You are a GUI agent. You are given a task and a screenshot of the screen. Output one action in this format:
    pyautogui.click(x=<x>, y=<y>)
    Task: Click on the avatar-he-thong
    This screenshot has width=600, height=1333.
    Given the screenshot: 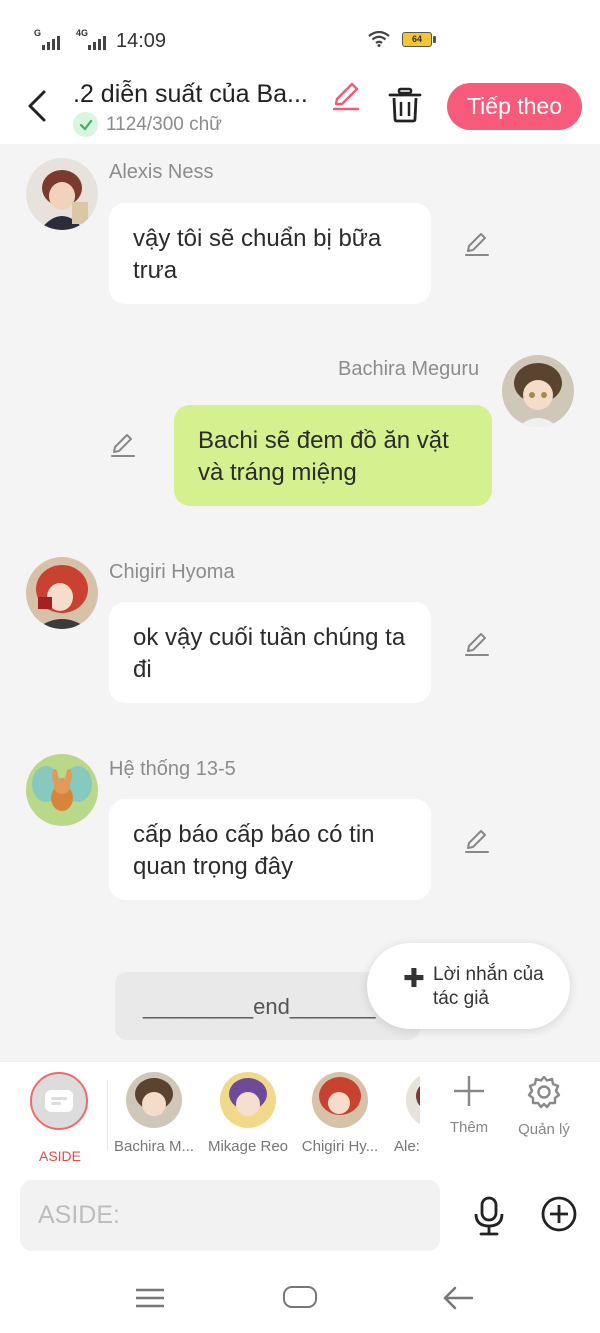 What is the action you would take?
    pyautogui.click(x=62, y=790)
    